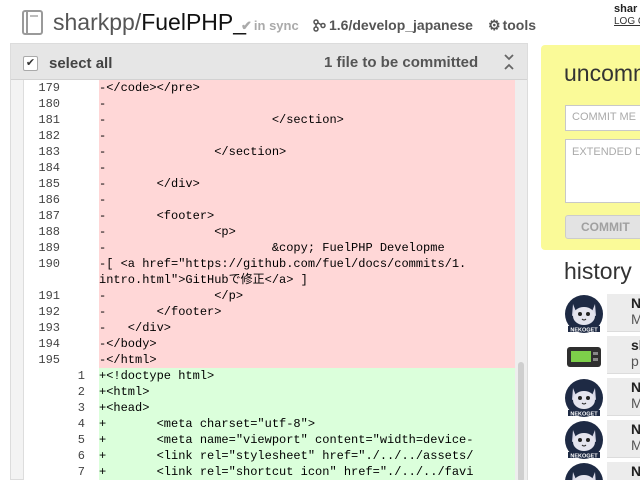 This screenshot has height=480, width=640. I want to click on diff-line-deleted: 187 - <footer>, so click(269, 216).